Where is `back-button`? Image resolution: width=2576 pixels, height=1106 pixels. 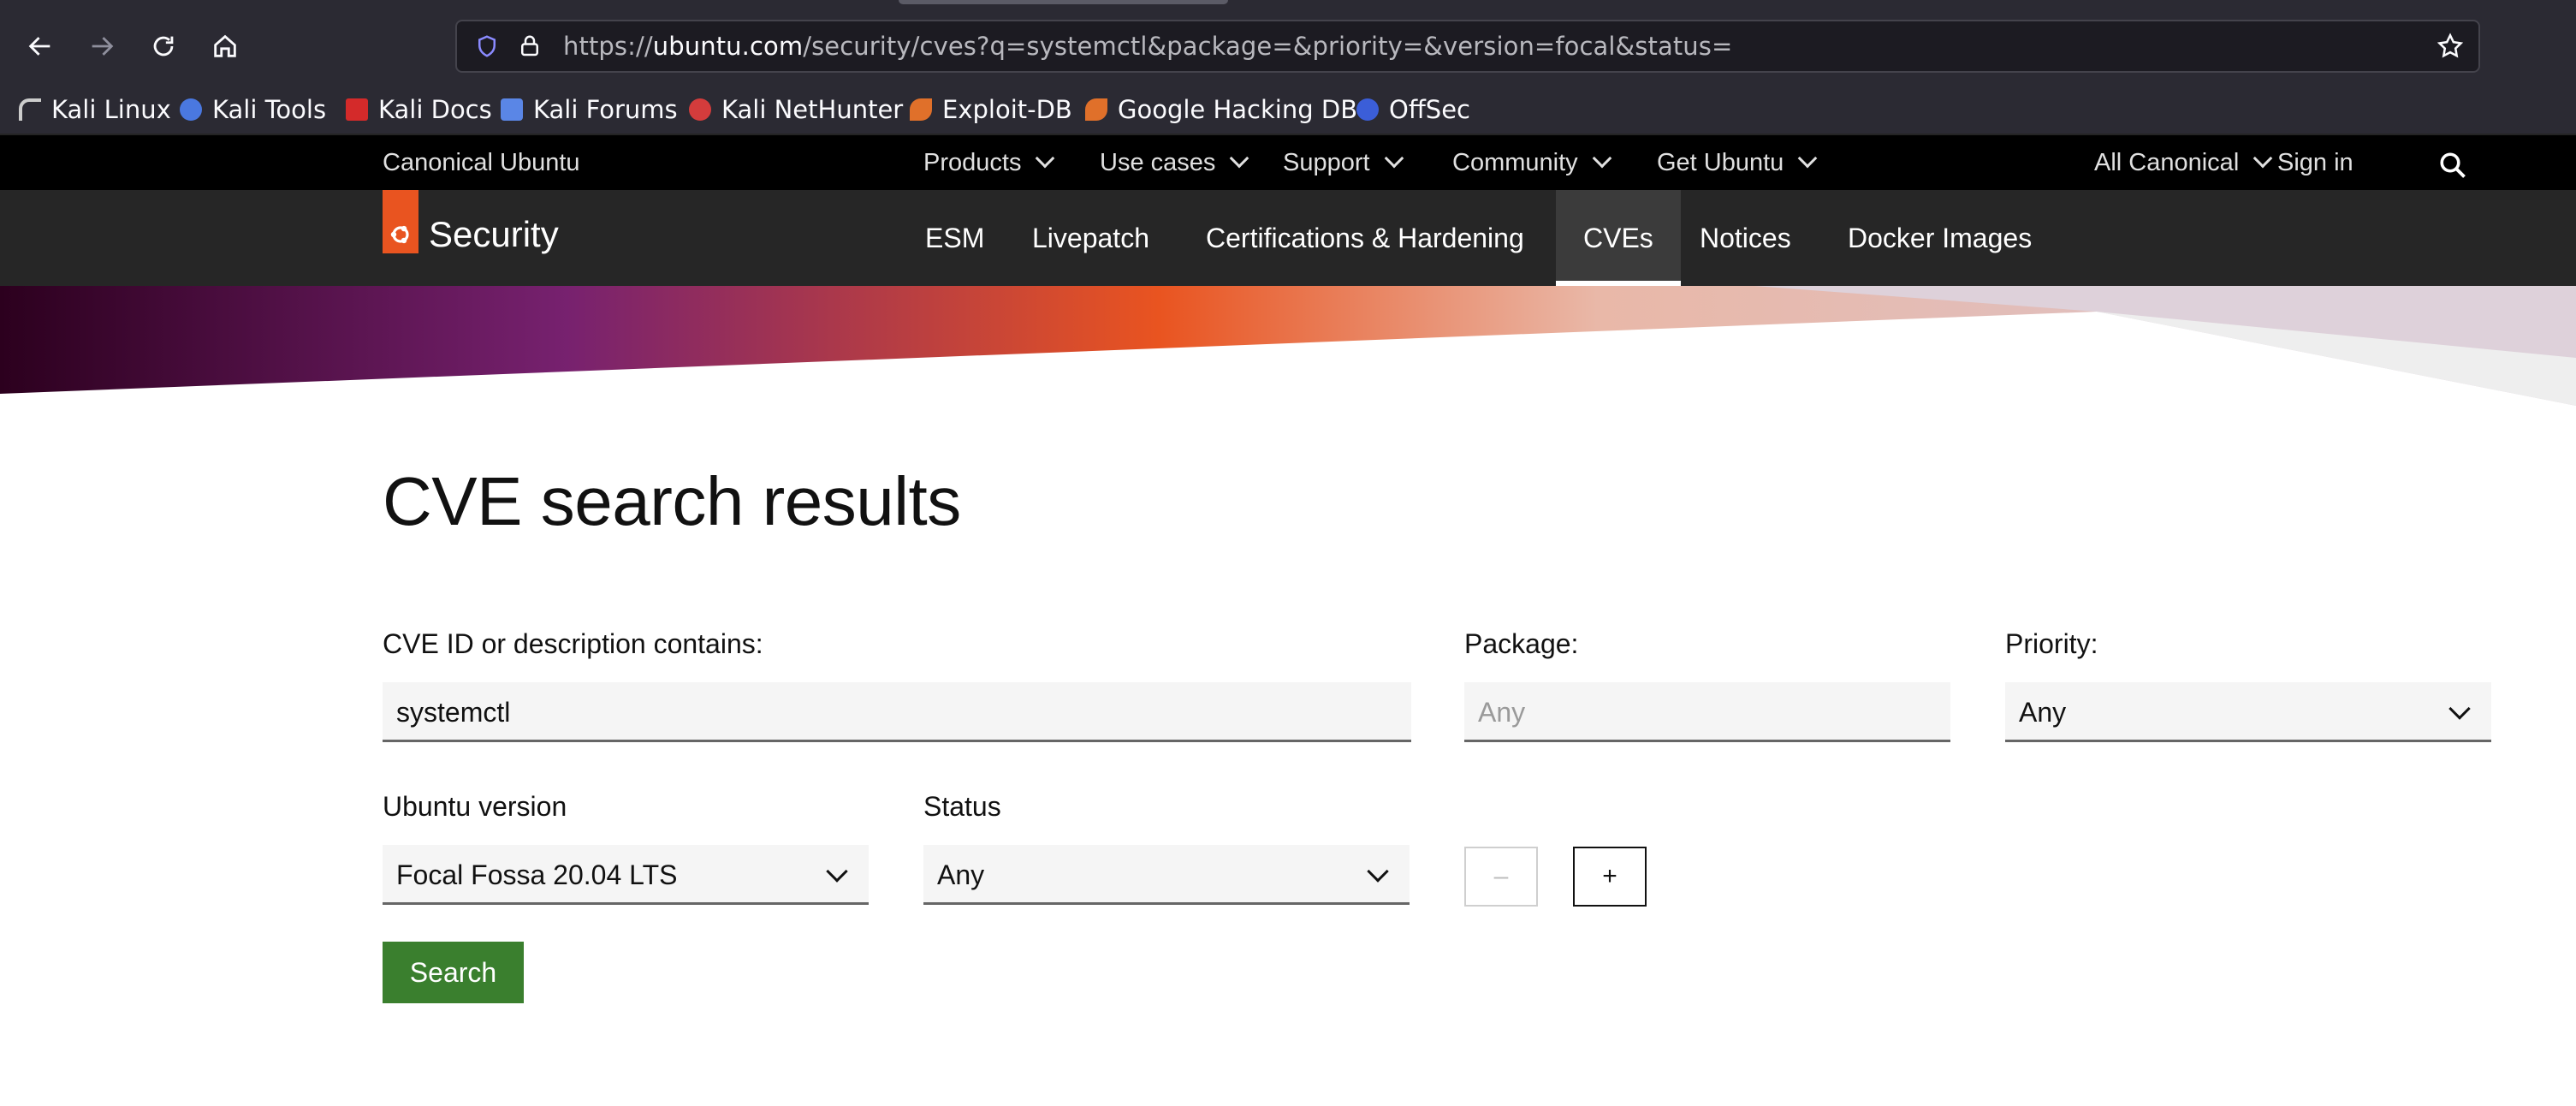 back-button is located at coordinates (40, 46).